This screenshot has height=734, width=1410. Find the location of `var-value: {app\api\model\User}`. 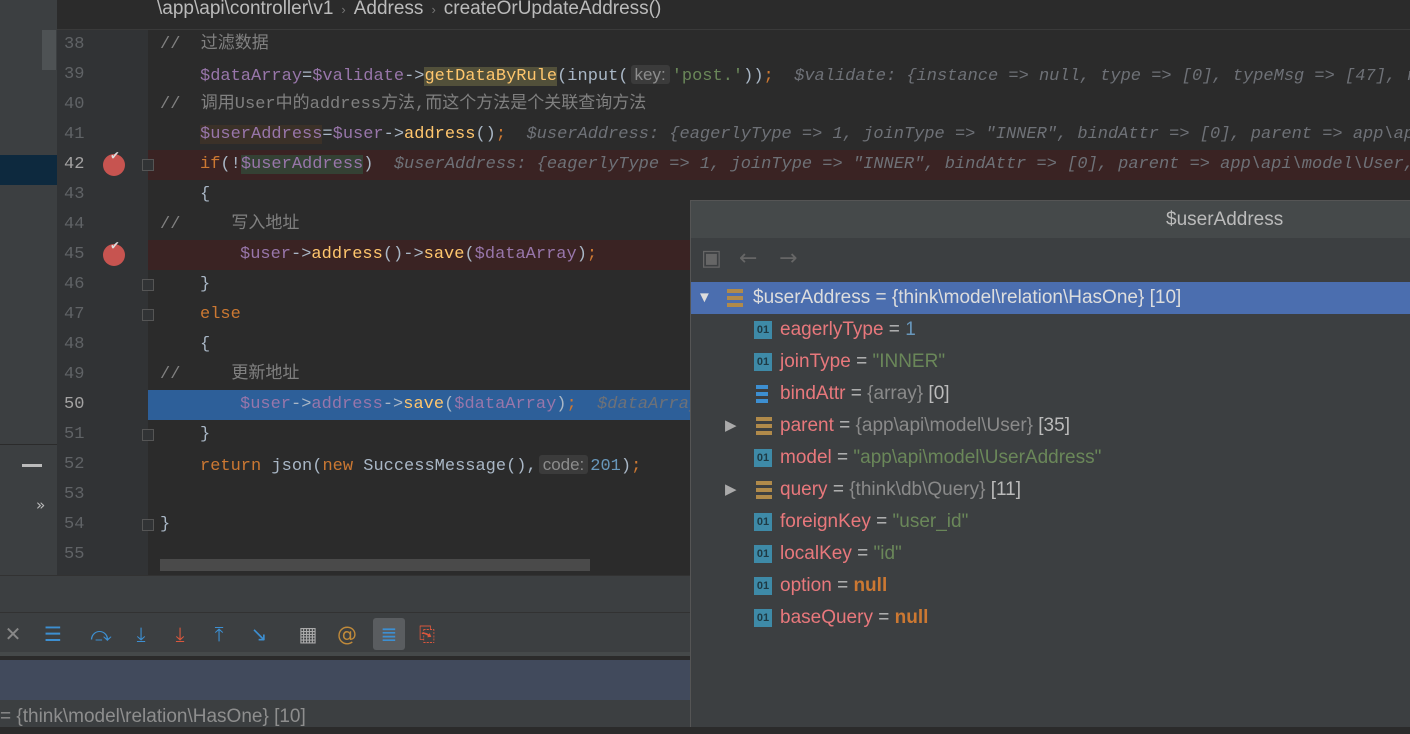

var-value: {app\api\model\User} is located at coordinates (944, 425).